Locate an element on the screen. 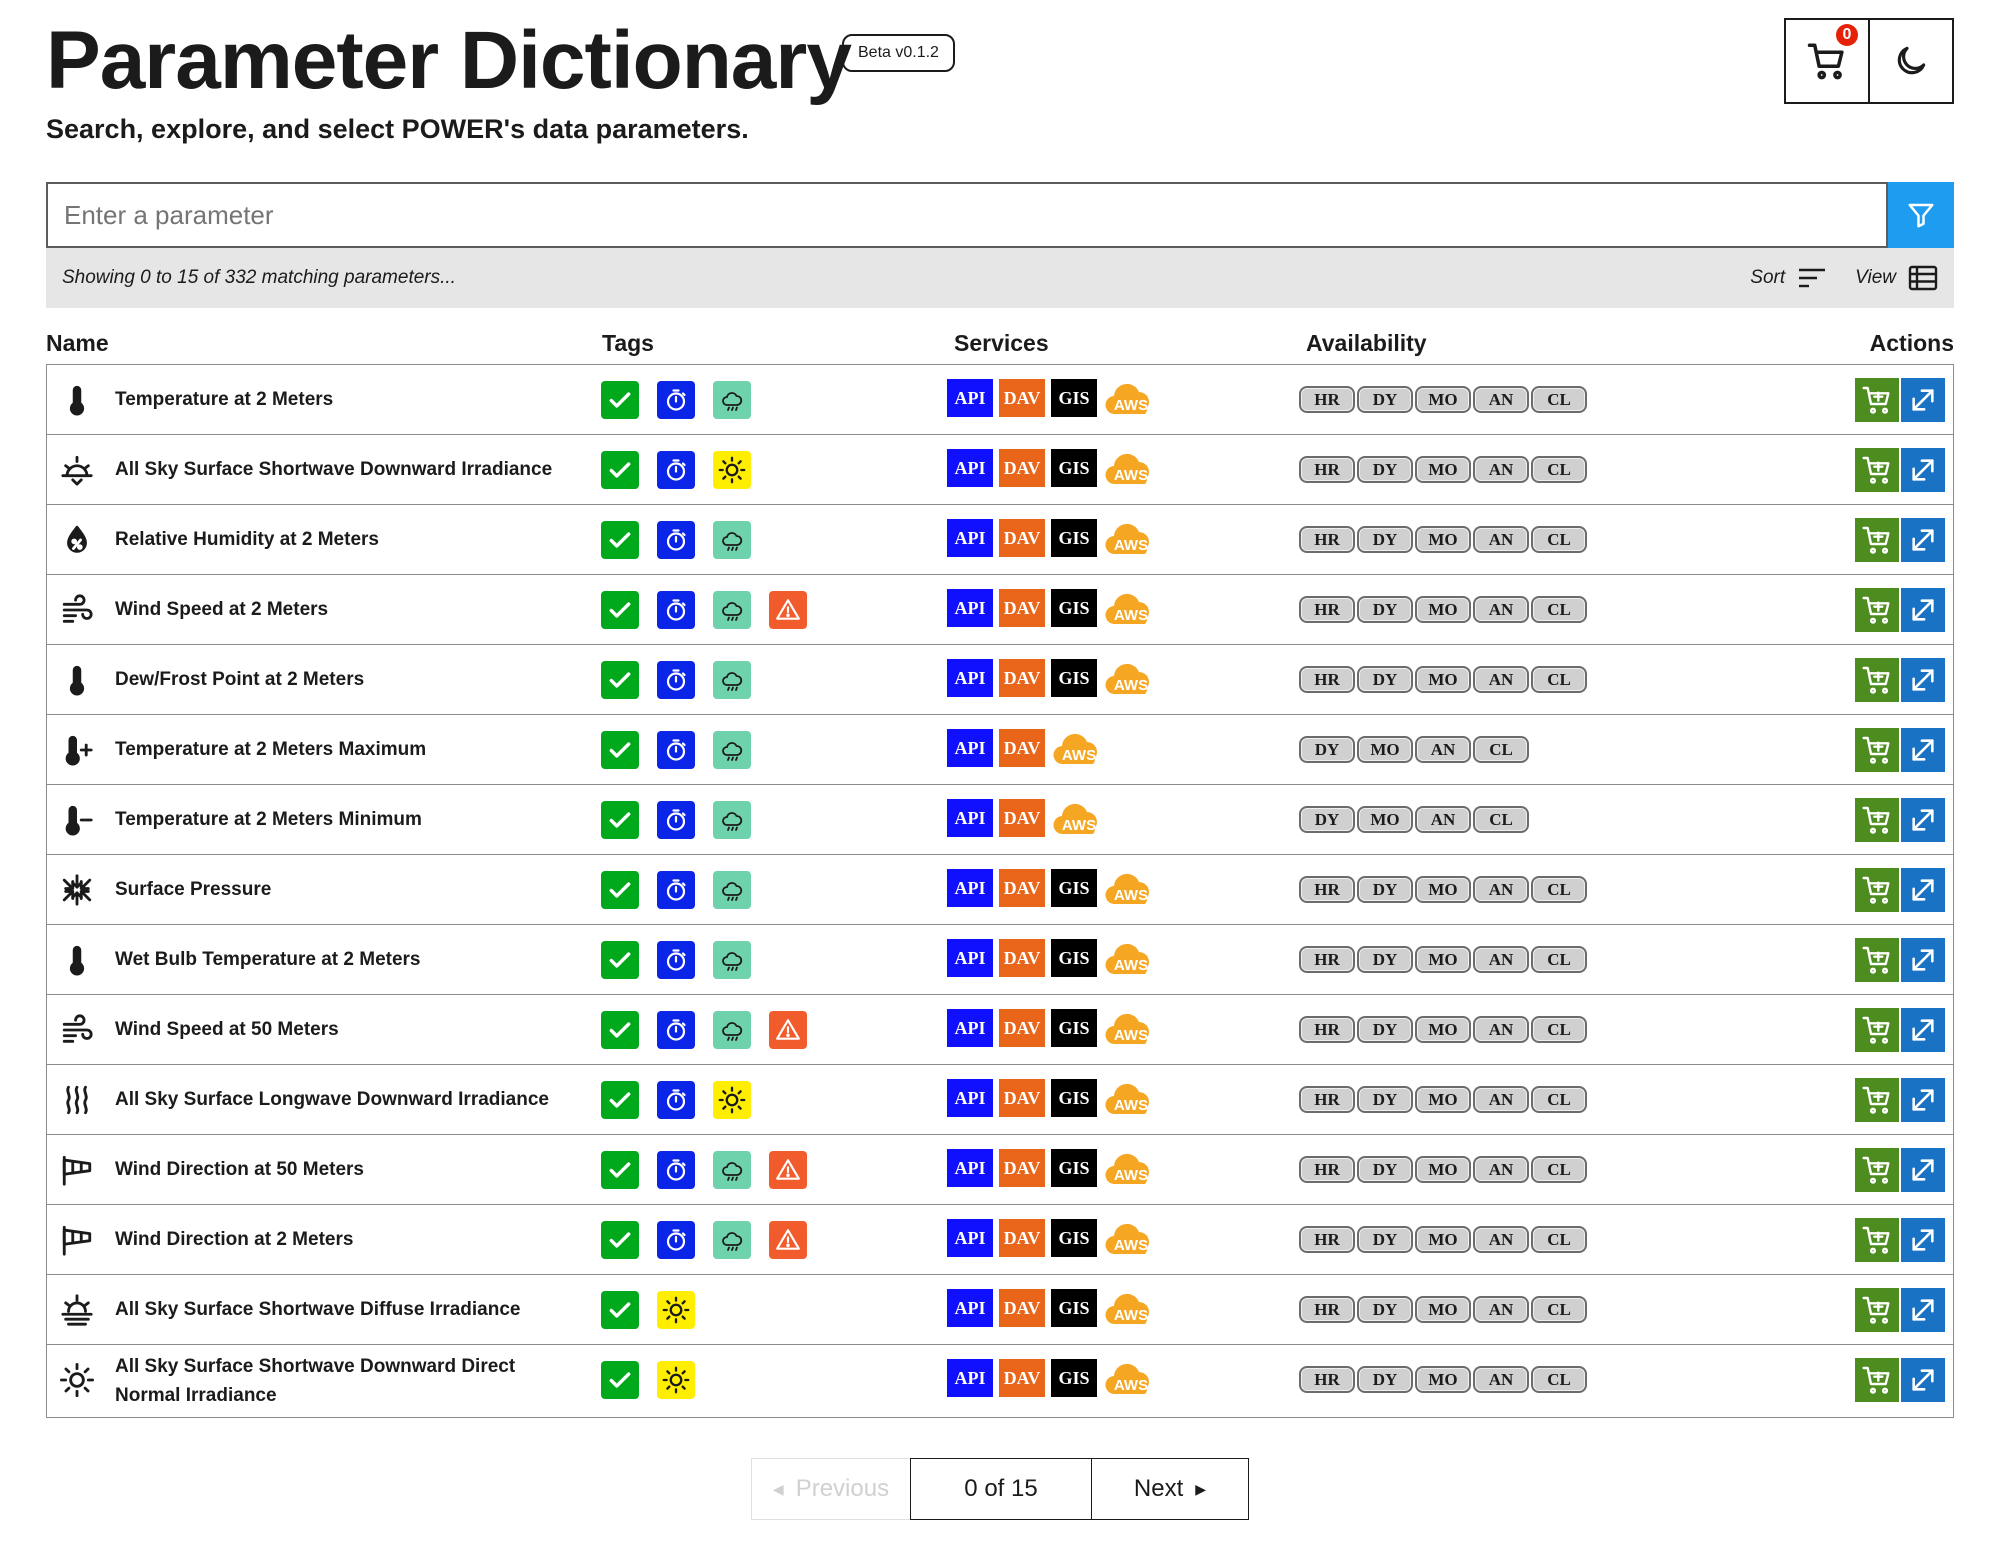 The width and height of the screenshot is (1990, 1558). parameter-name: Wet Bulb Temperature at 2 Meters is located at coordinates (350, 959).